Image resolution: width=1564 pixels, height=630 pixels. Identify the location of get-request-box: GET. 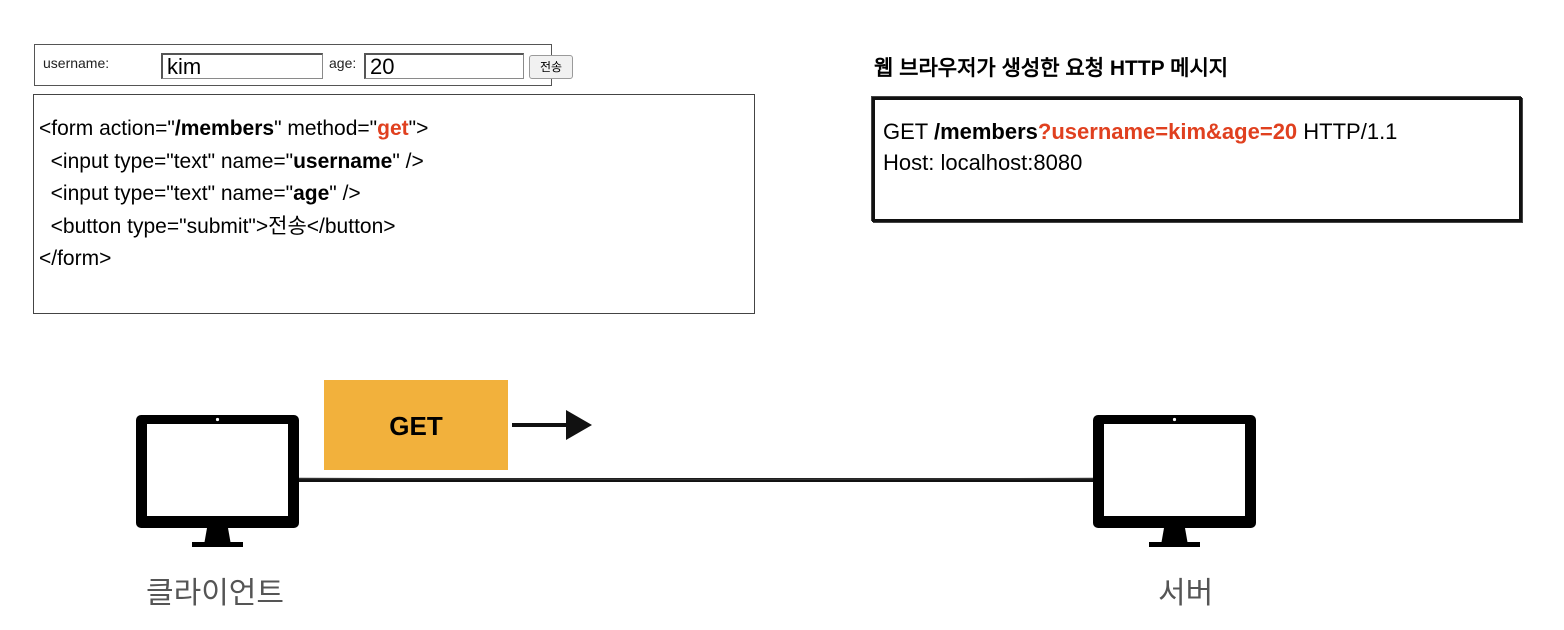
(416, 425).